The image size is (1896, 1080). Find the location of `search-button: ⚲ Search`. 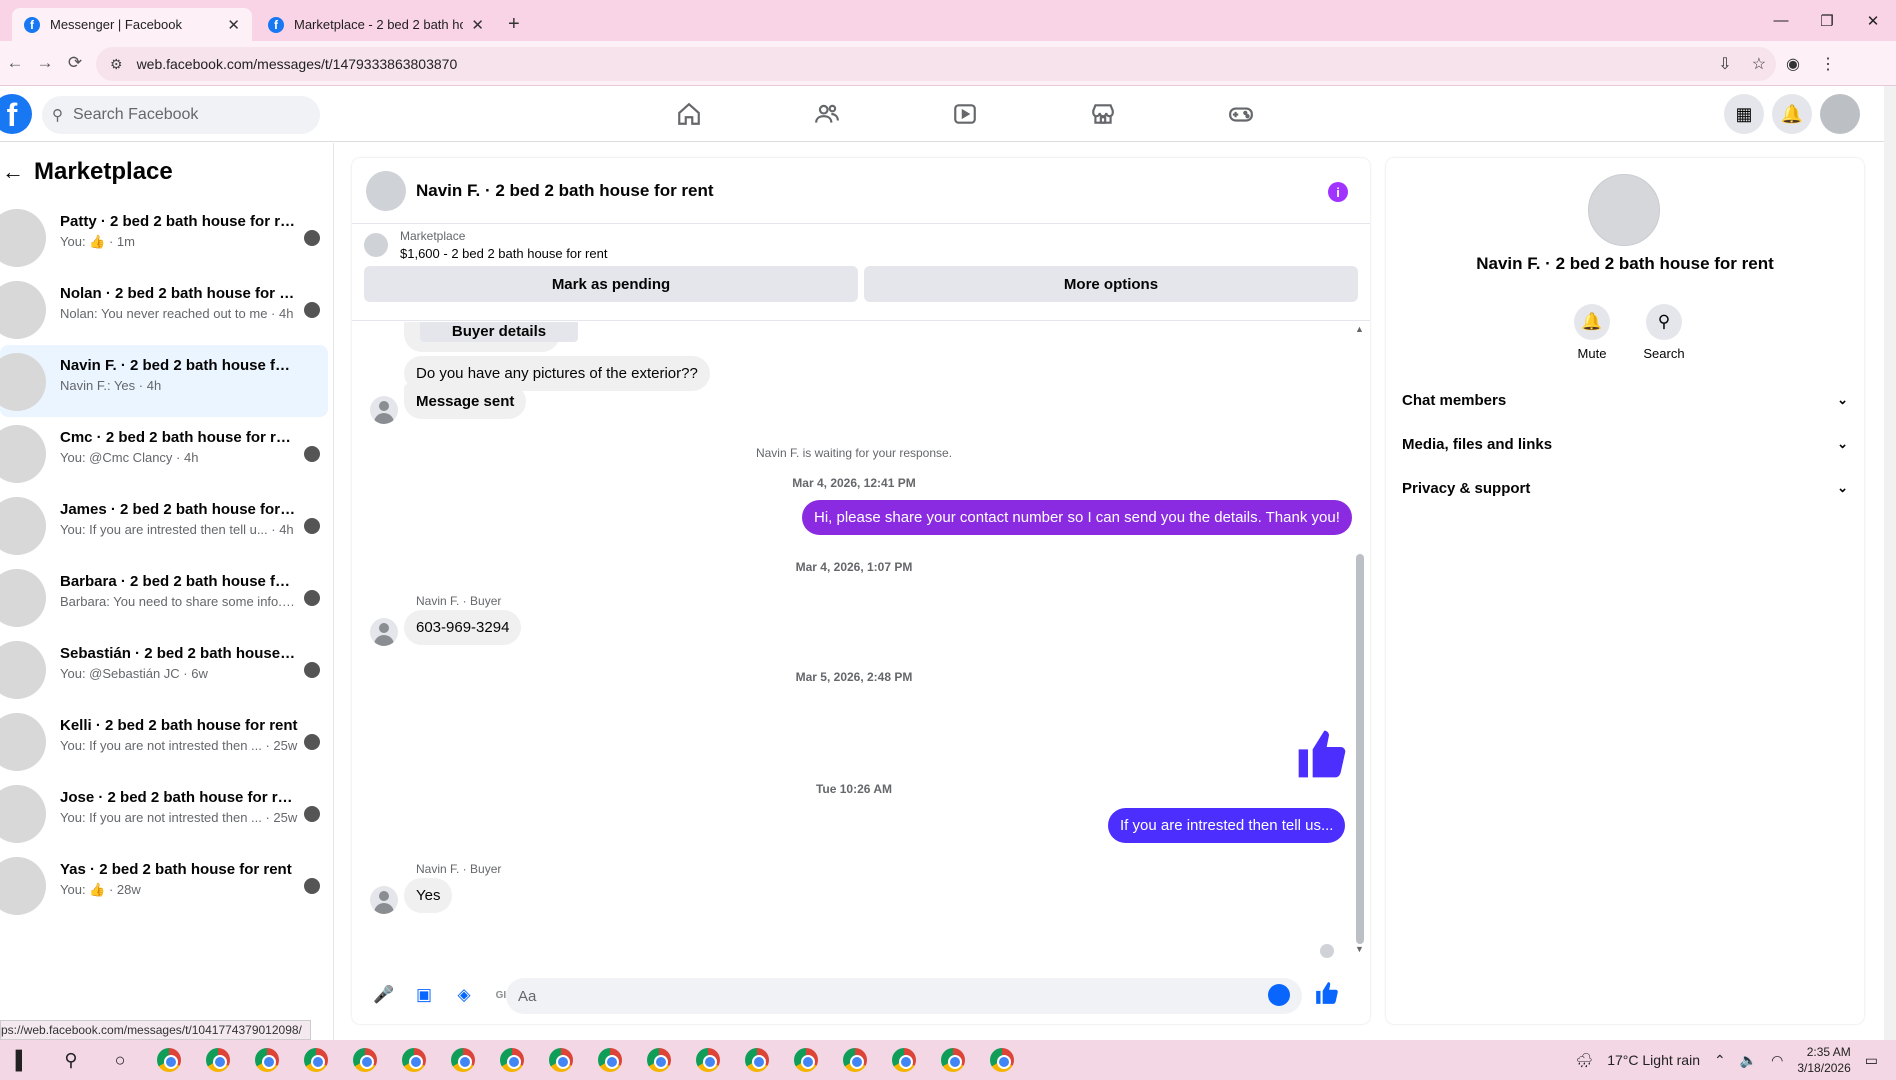

search-button: ⚲ Search is located at coordinates (1664, 332).